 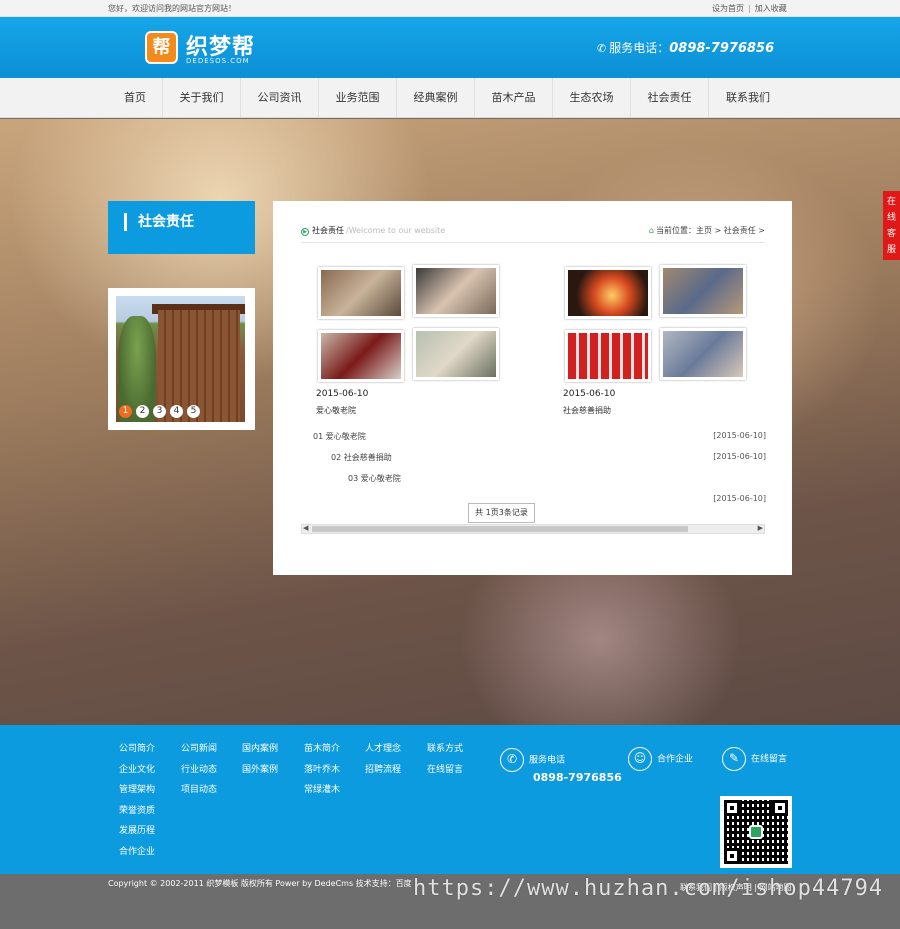 I want to click on footer-link: 项目动态, so click(x=199, y=792).